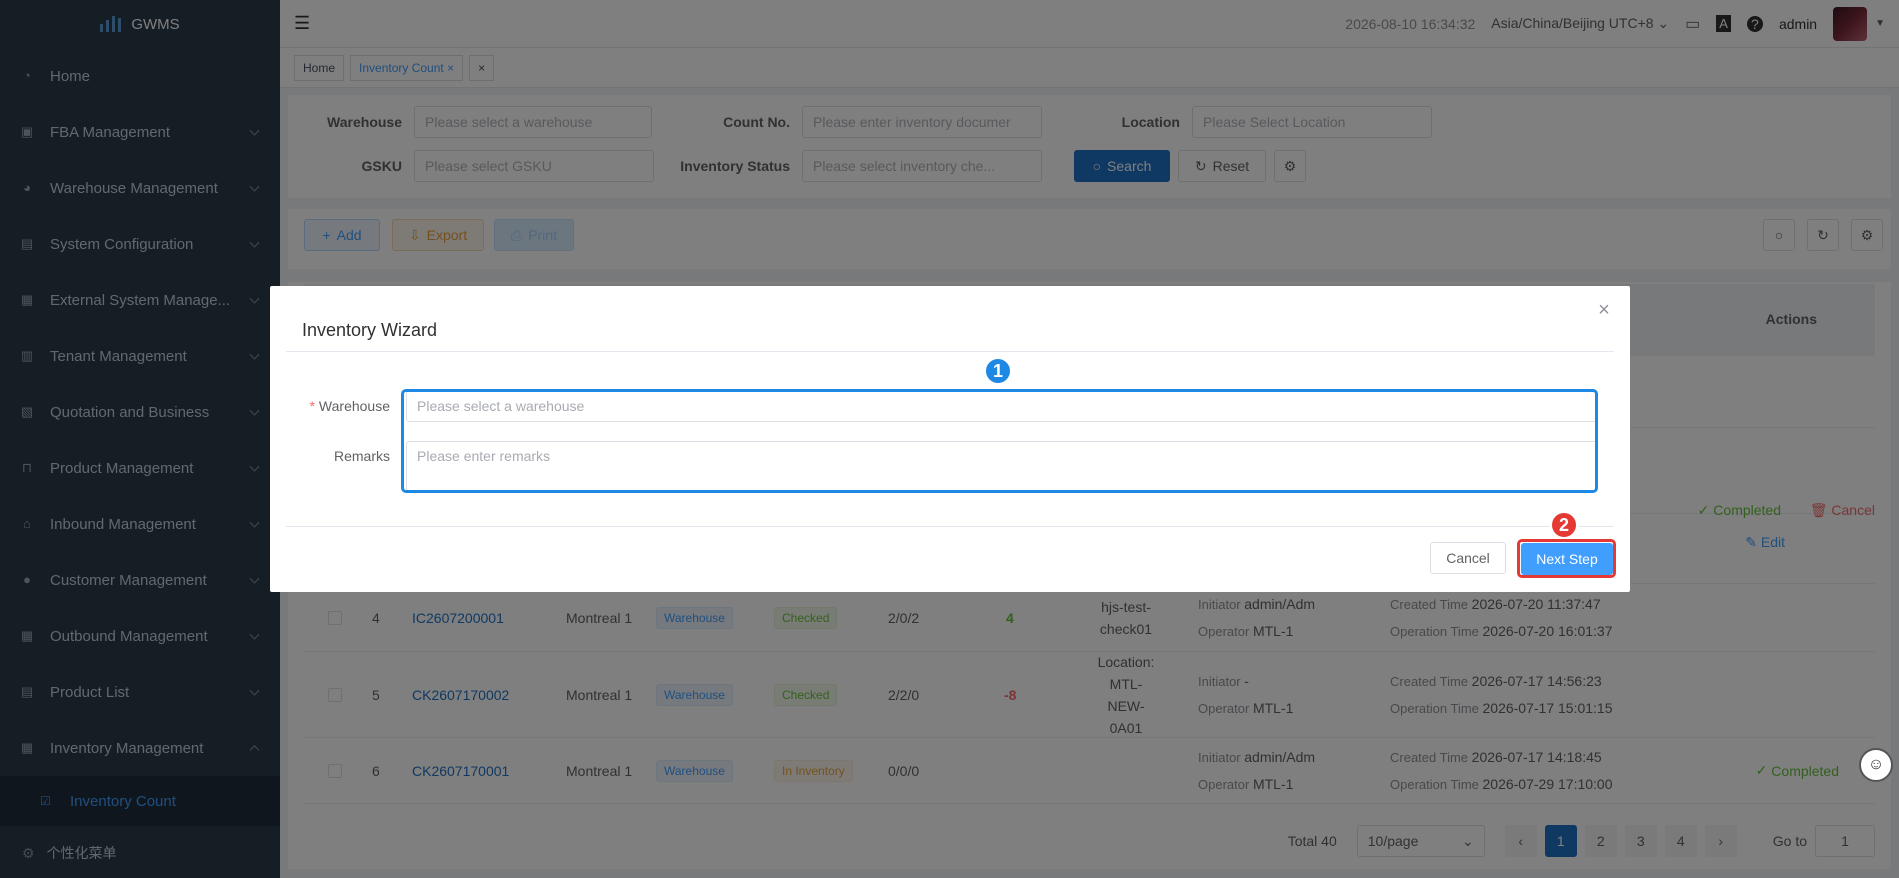 This screenshot has height=878, width=1899. Describe the element at coordinates (312, 406) in the screenshot. I see `required-marker: *` at that location.